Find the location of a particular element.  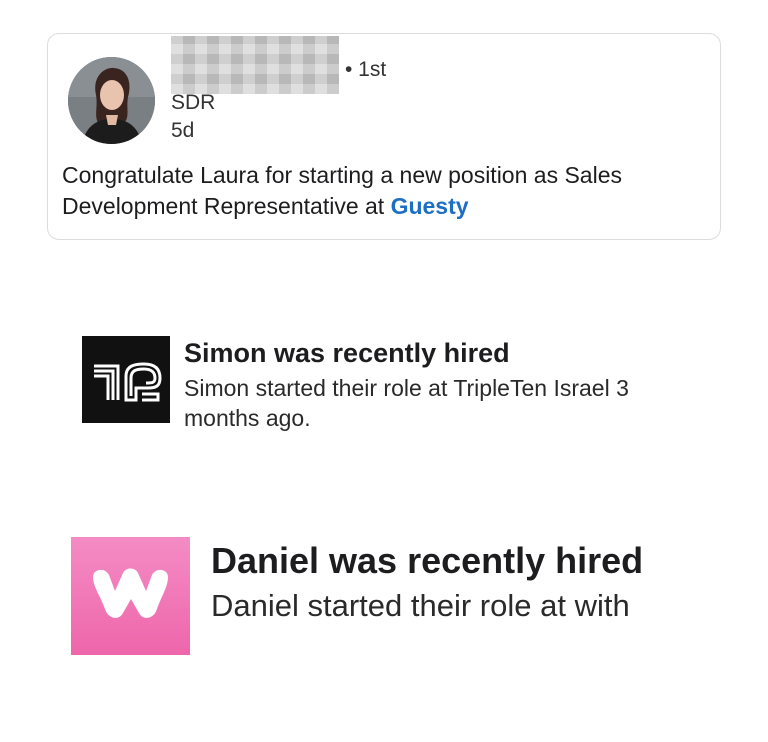

person-avatar-icon is located at coordinates (111, 100).